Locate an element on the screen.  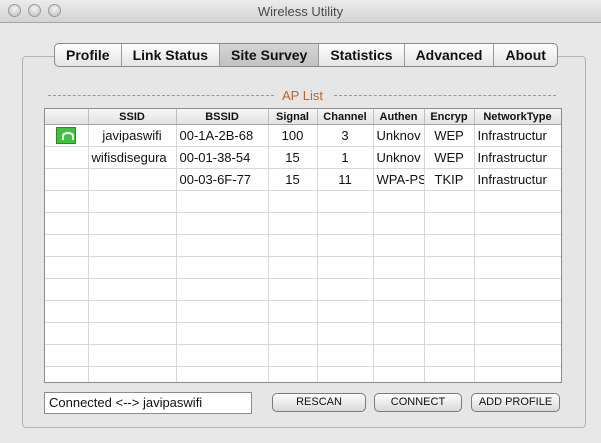
divider is located at coordinates (445, 95).